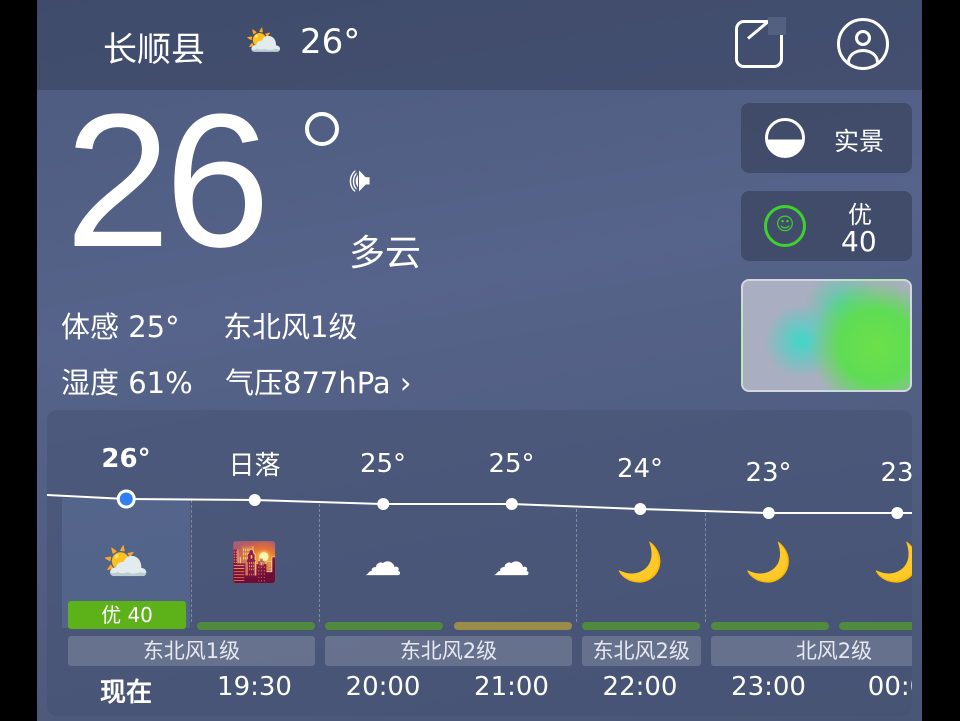  What do you see at coordinates (330, 42) in the screenshot?
I see `header-temp: 26°` at bounding box center [330, 42].